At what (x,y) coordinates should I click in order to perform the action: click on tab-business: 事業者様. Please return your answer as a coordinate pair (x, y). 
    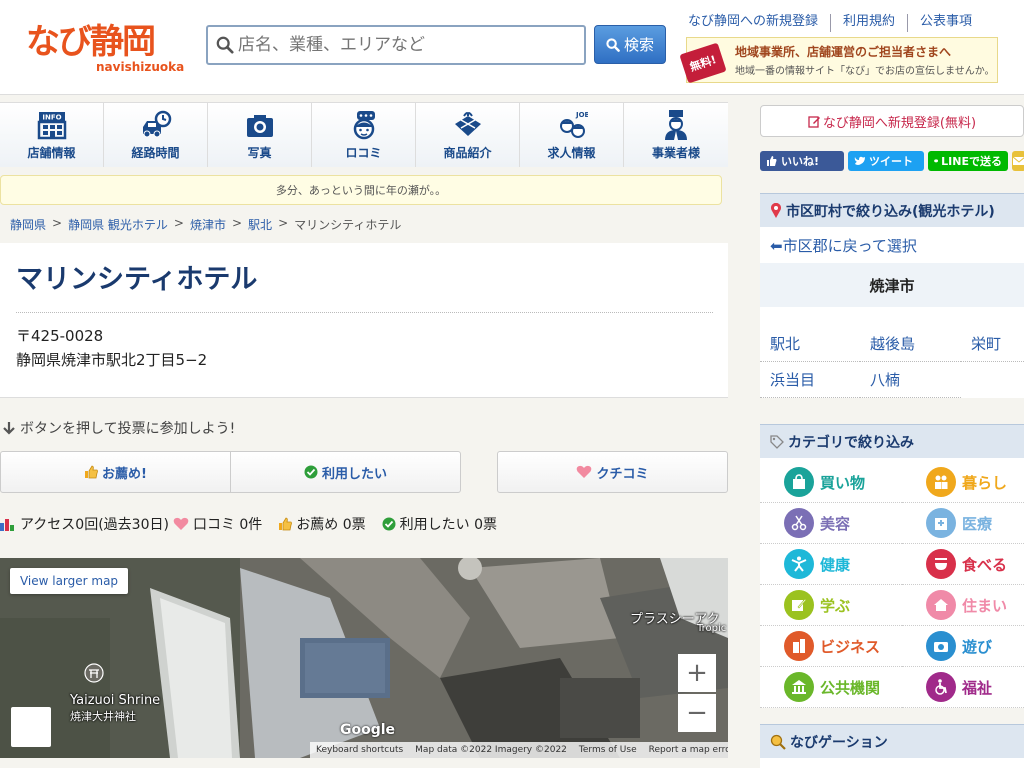
    Looking at the image, I should click on (676, 135).